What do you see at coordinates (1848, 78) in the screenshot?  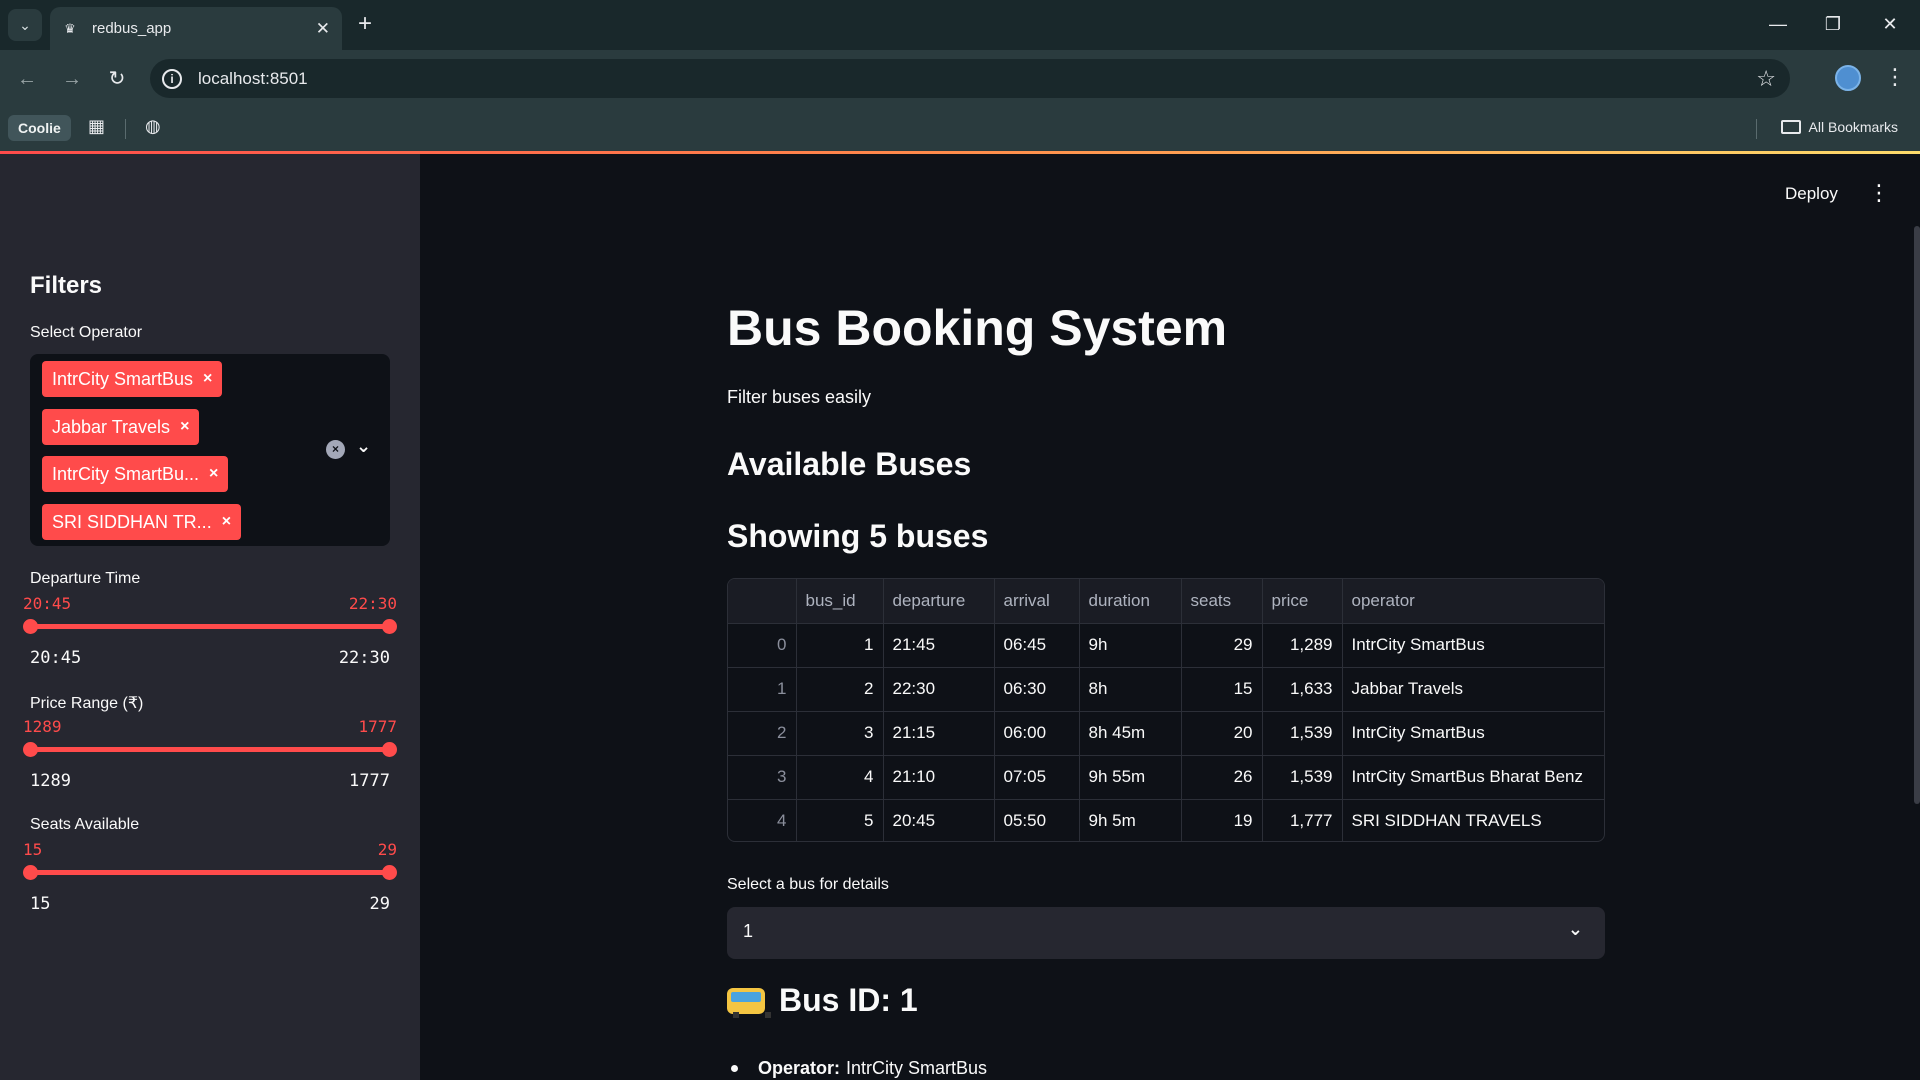 I see `profile-avatar` at bounding box center [1848, 78].